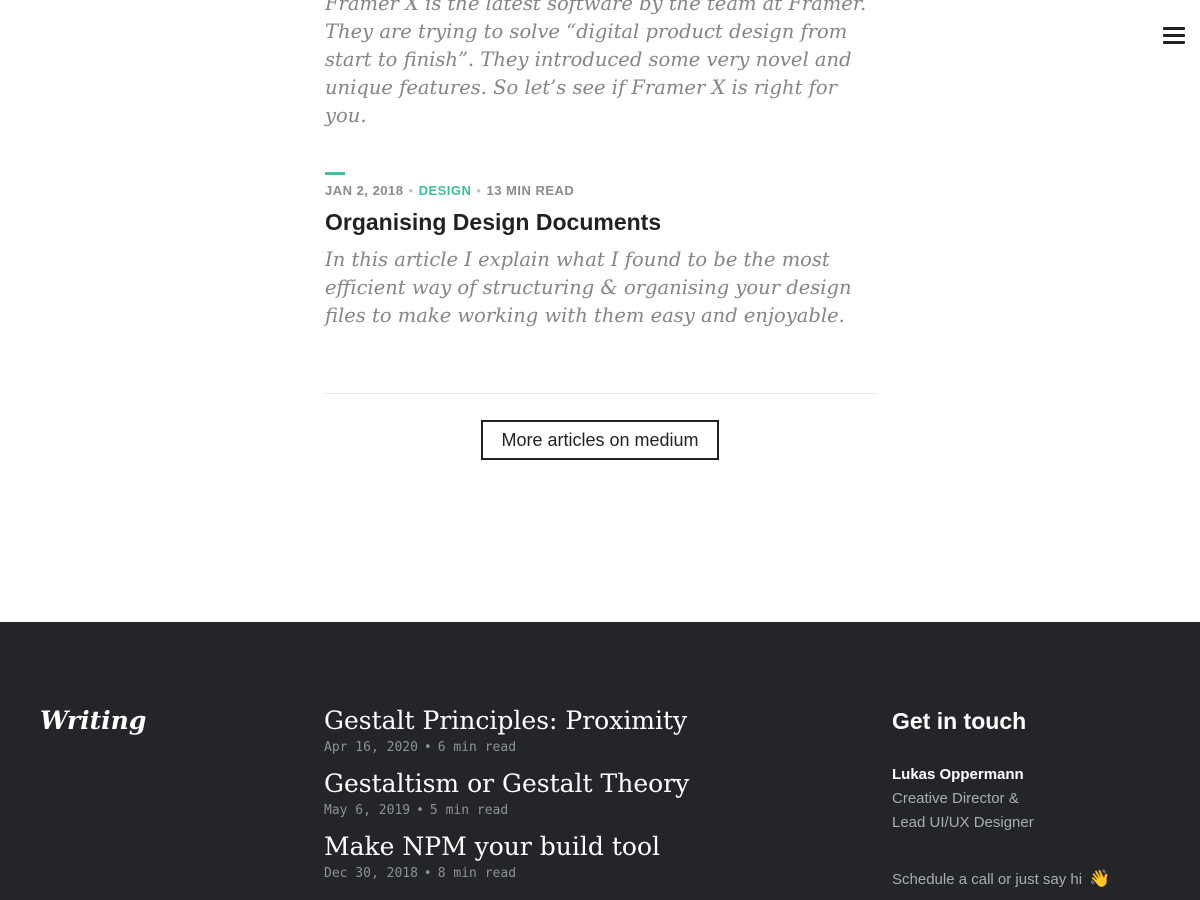 The height and width of the screenshot is (900, 1200). Describe the element at coordinates (584, 721) in the screenshot. I see `writing-post-title: Gestalt Principles: Proximity` at that location.